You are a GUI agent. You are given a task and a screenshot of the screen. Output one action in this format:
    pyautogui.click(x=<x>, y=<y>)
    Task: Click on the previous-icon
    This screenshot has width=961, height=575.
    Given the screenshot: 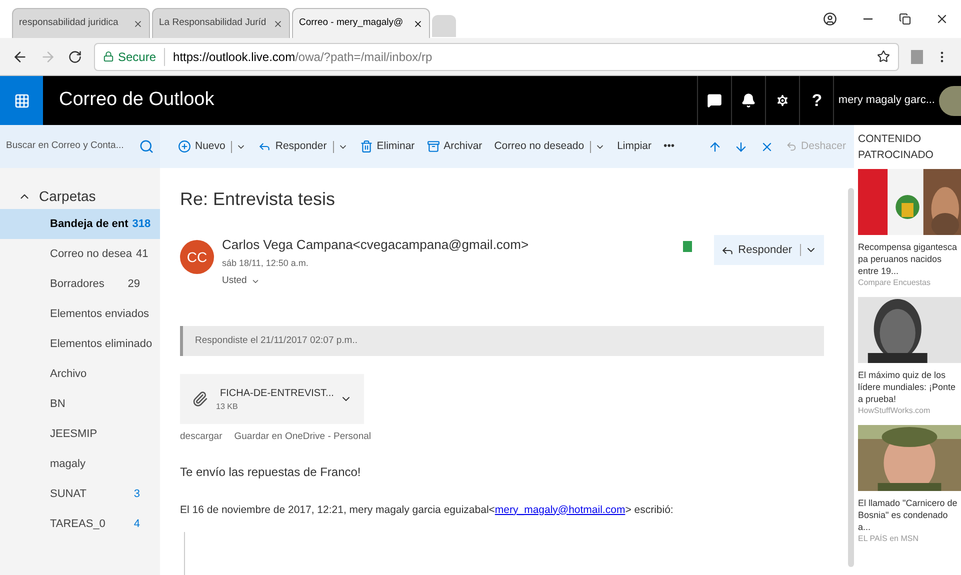 What is the action you would take?
    pyautogui.click(x=715, y=147)
    